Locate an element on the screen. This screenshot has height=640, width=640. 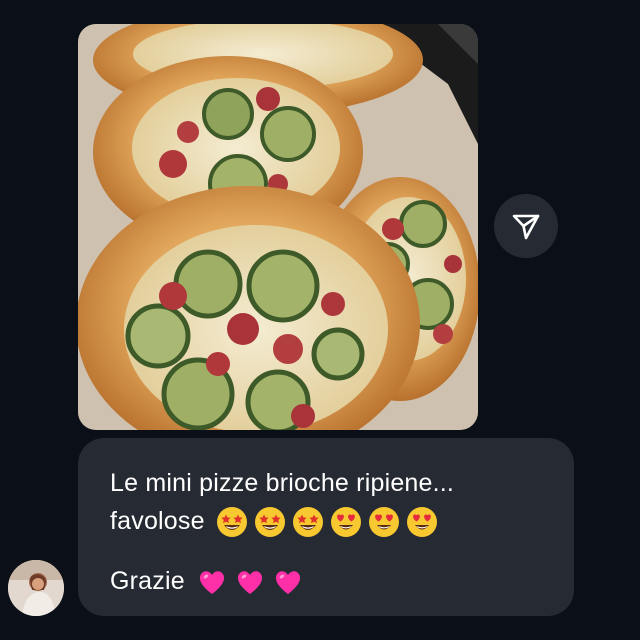
avatar-icon is located at coordinates (36, 588).